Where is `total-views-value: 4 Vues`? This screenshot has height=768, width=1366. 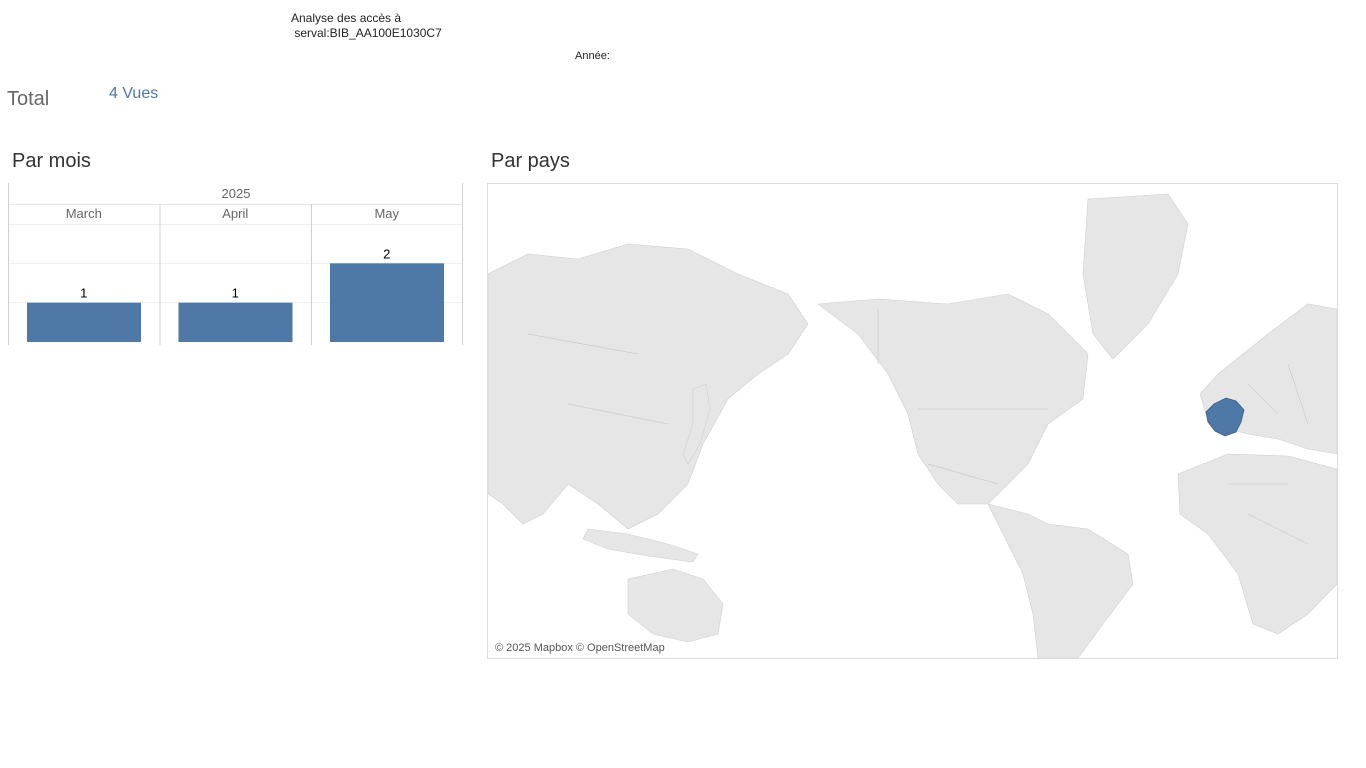
total-views-value: 4 Vues is located at coordinates (134, 93).